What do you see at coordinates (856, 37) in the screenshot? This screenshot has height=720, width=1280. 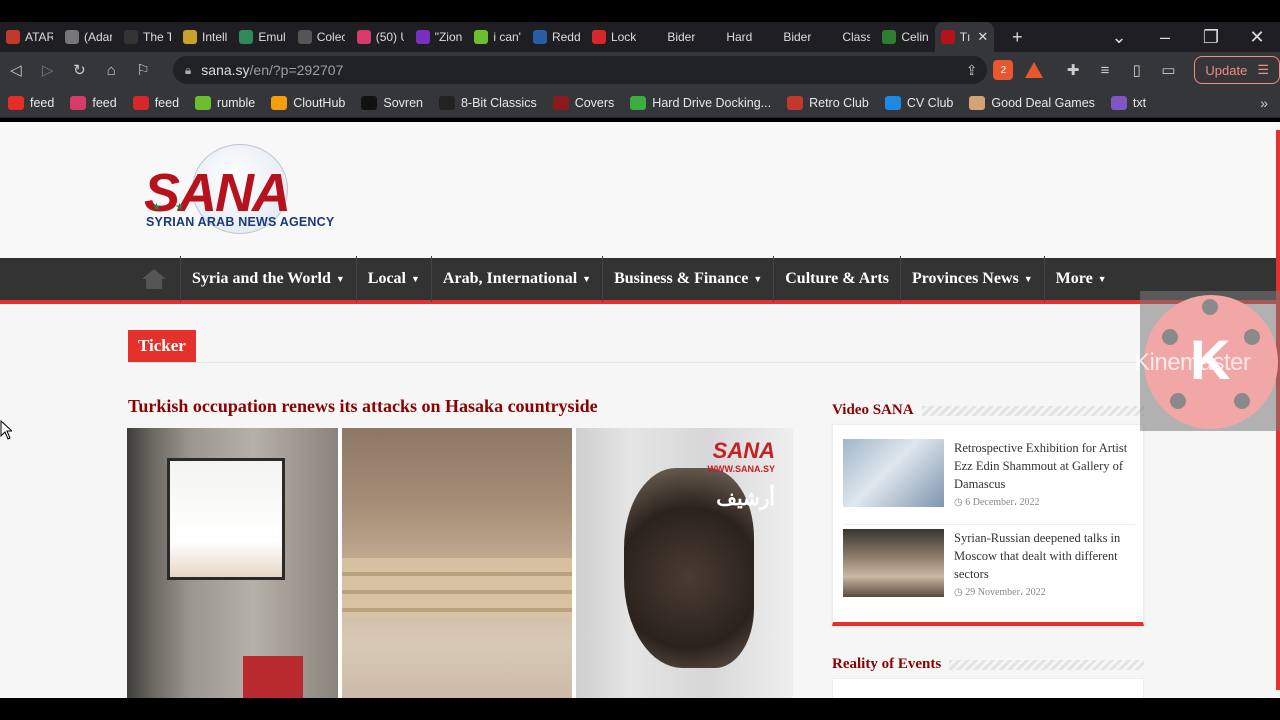 I see `tab-title: Class` at bounding box center [856, 37].